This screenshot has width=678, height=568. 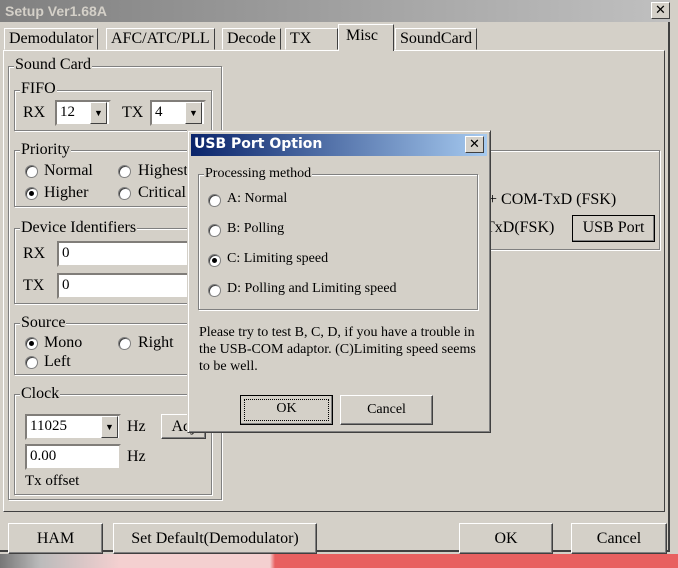 What do you see at coordinates (278, 258) in the screenshot?
I see `option-c-label: C: Limiting speed` at bounding box center [278, 258].